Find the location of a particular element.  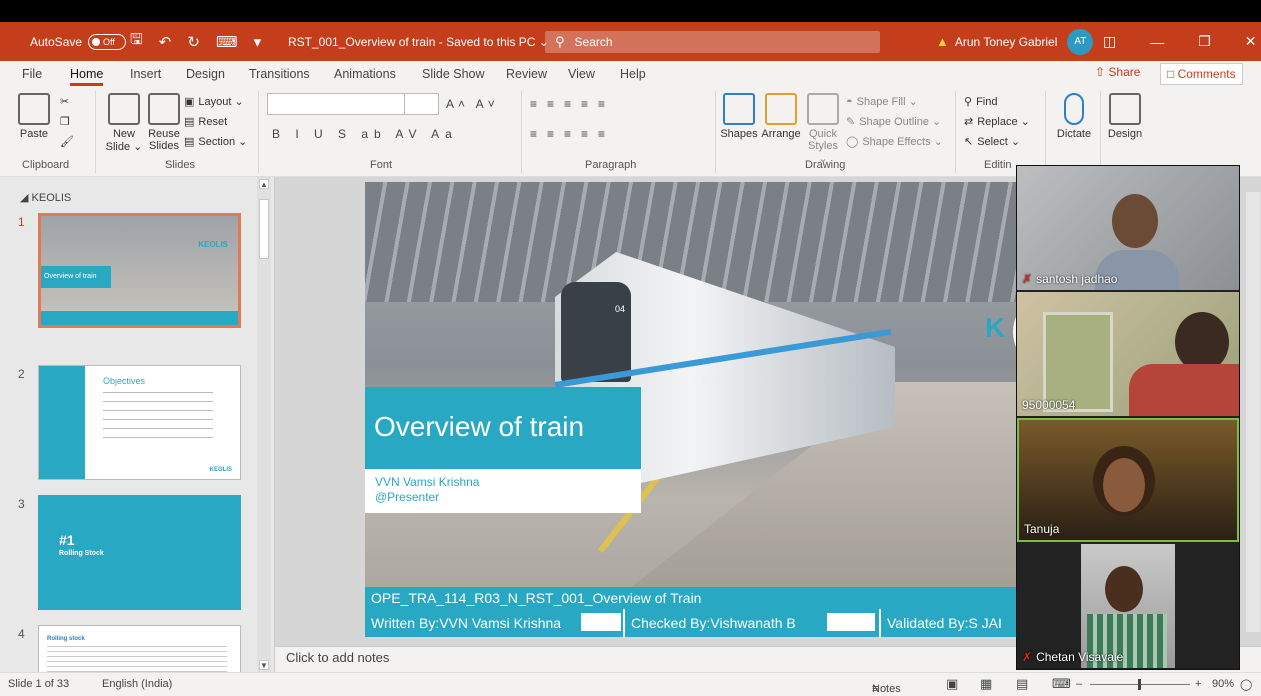

tab-file: File is located at coordinates (32, 74).